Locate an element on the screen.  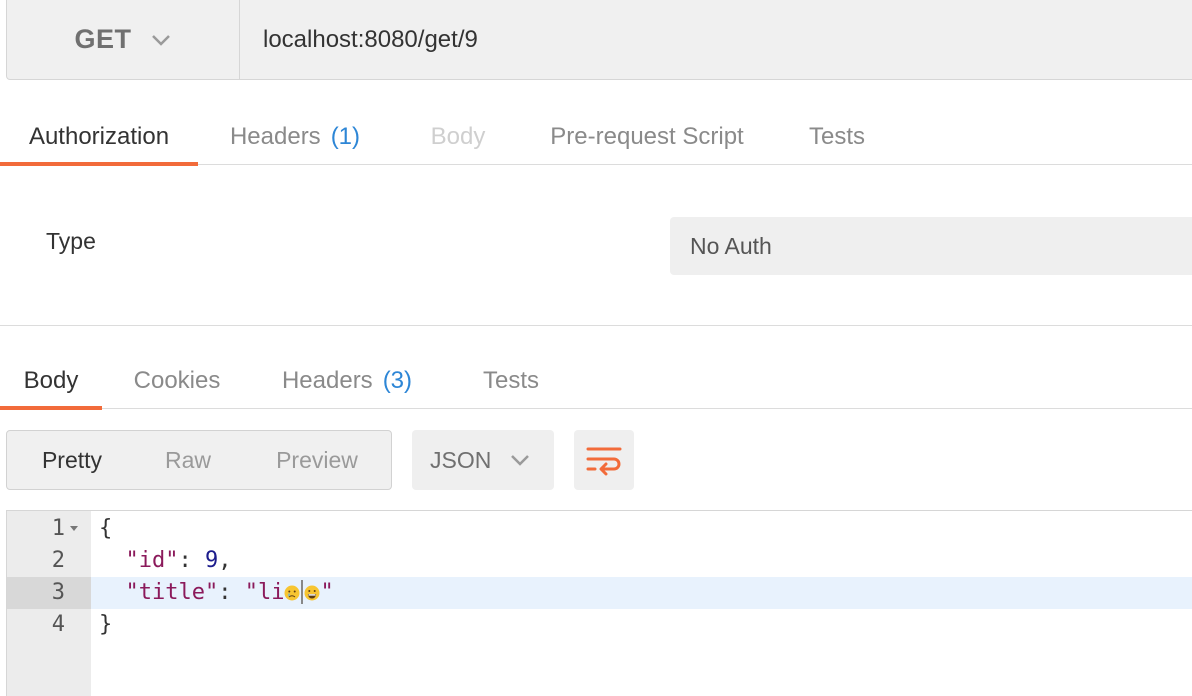
code-text: } is located at coordinates (106, 624).